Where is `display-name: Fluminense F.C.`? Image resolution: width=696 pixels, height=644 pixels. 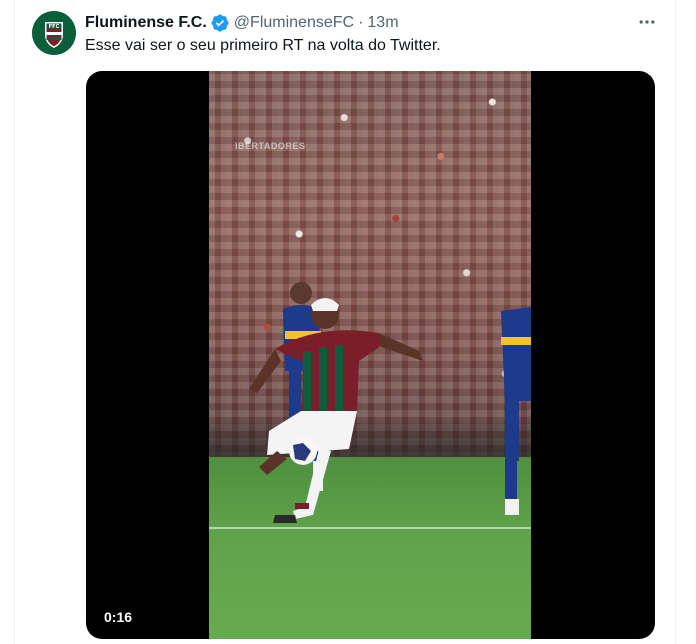
display-name: Fluminense F.C. is located at coordinates (146, 23).